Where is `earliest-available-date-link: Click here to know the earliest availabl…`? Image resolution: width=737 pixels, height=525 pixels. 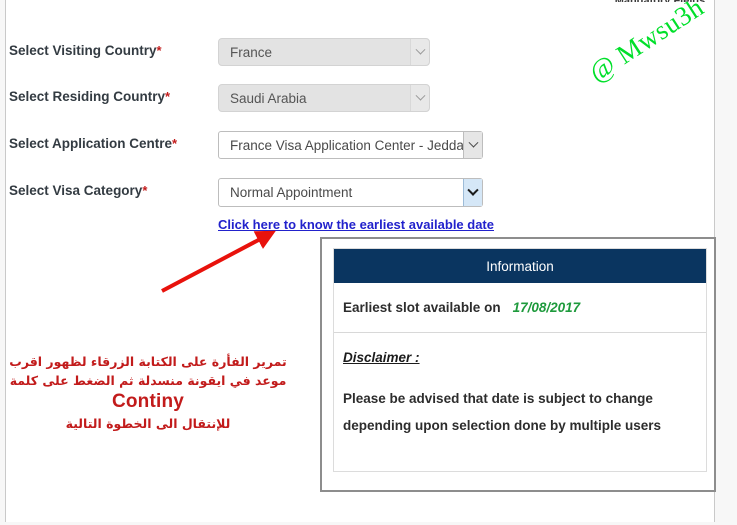 earliest-available-date-link: Click here to know the earliest availabl… is located at coordinates (356, 224).